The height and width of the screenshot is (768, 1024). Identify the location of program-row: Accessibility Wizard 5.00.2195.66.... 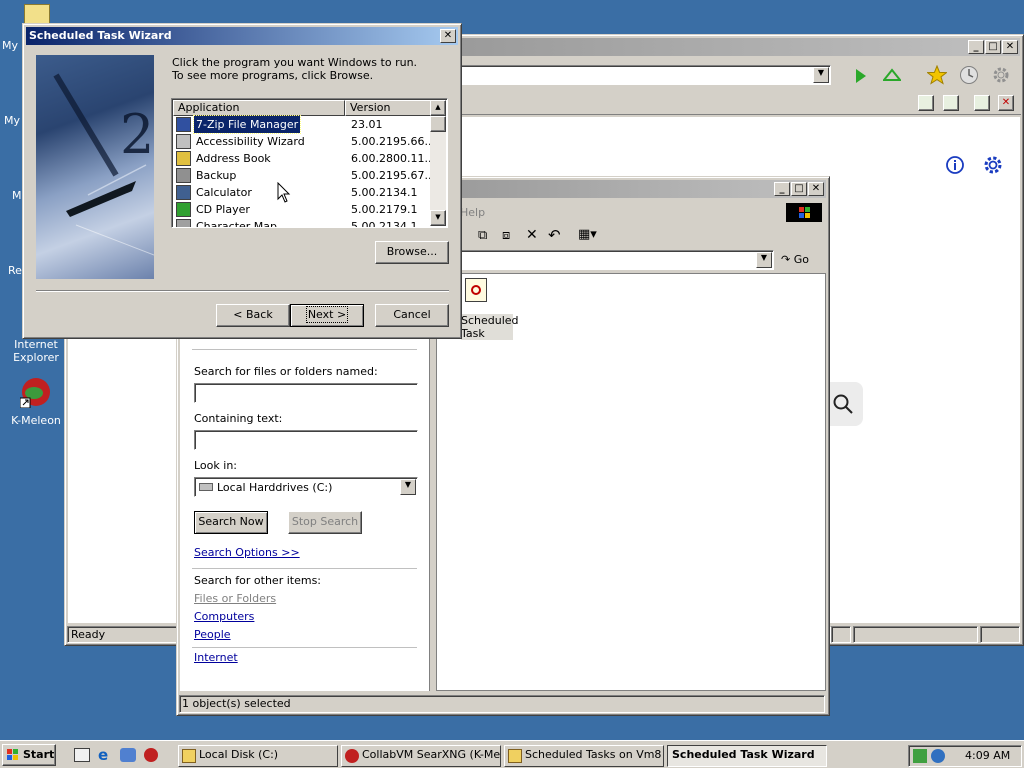
(304, 141).